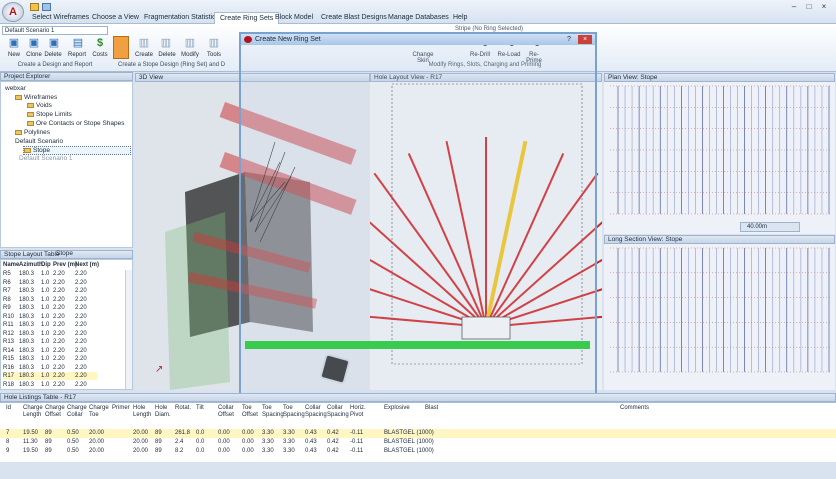 The height and width of the screenshot is (479, 836). What do you see at coordinates (121, 47) in the screenshot?
I see `ring-icon` at bounding box center [121, 47].